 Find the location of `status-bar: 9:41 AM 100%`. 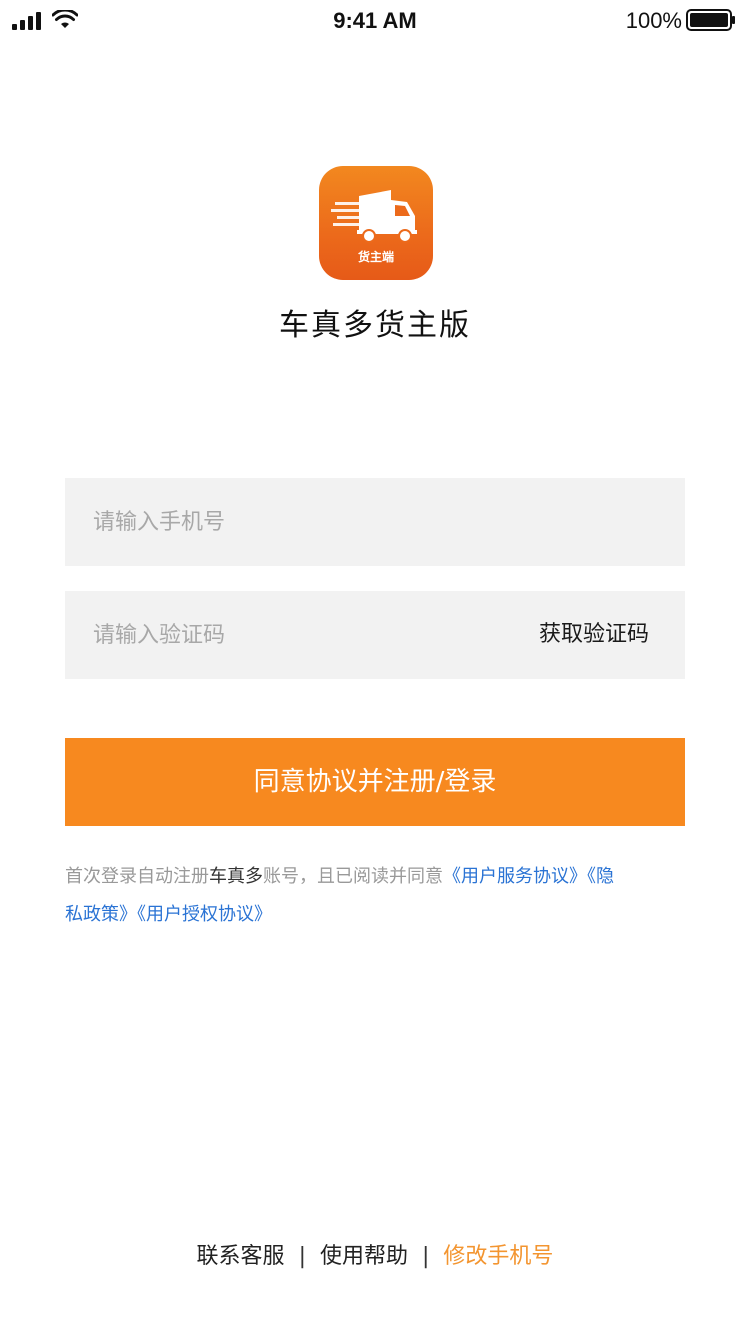

status-bar: 9:41 AM 100% is located at coordinates (375, 20).